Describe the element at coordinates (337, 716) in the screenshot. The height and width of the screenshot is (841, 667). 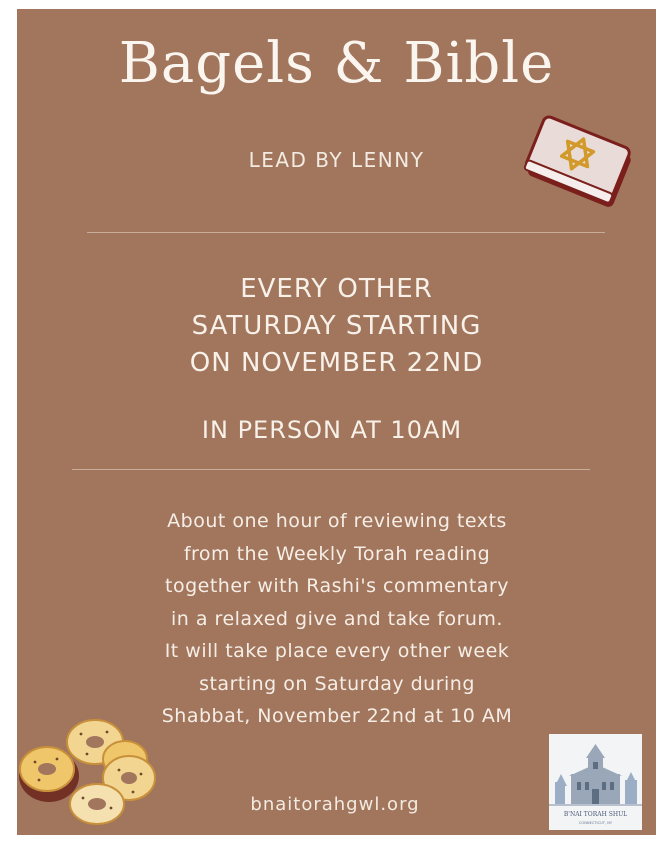
I see `description-line: Shabbat, November 22nd at 10 AM` at that location.